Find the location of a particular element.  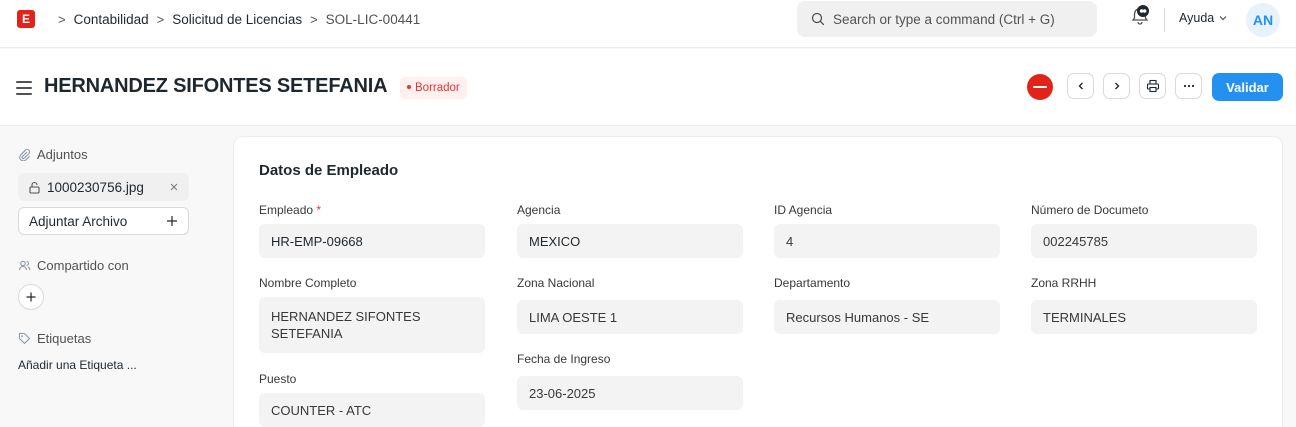

search-icon is located at coordinates (818, 19).